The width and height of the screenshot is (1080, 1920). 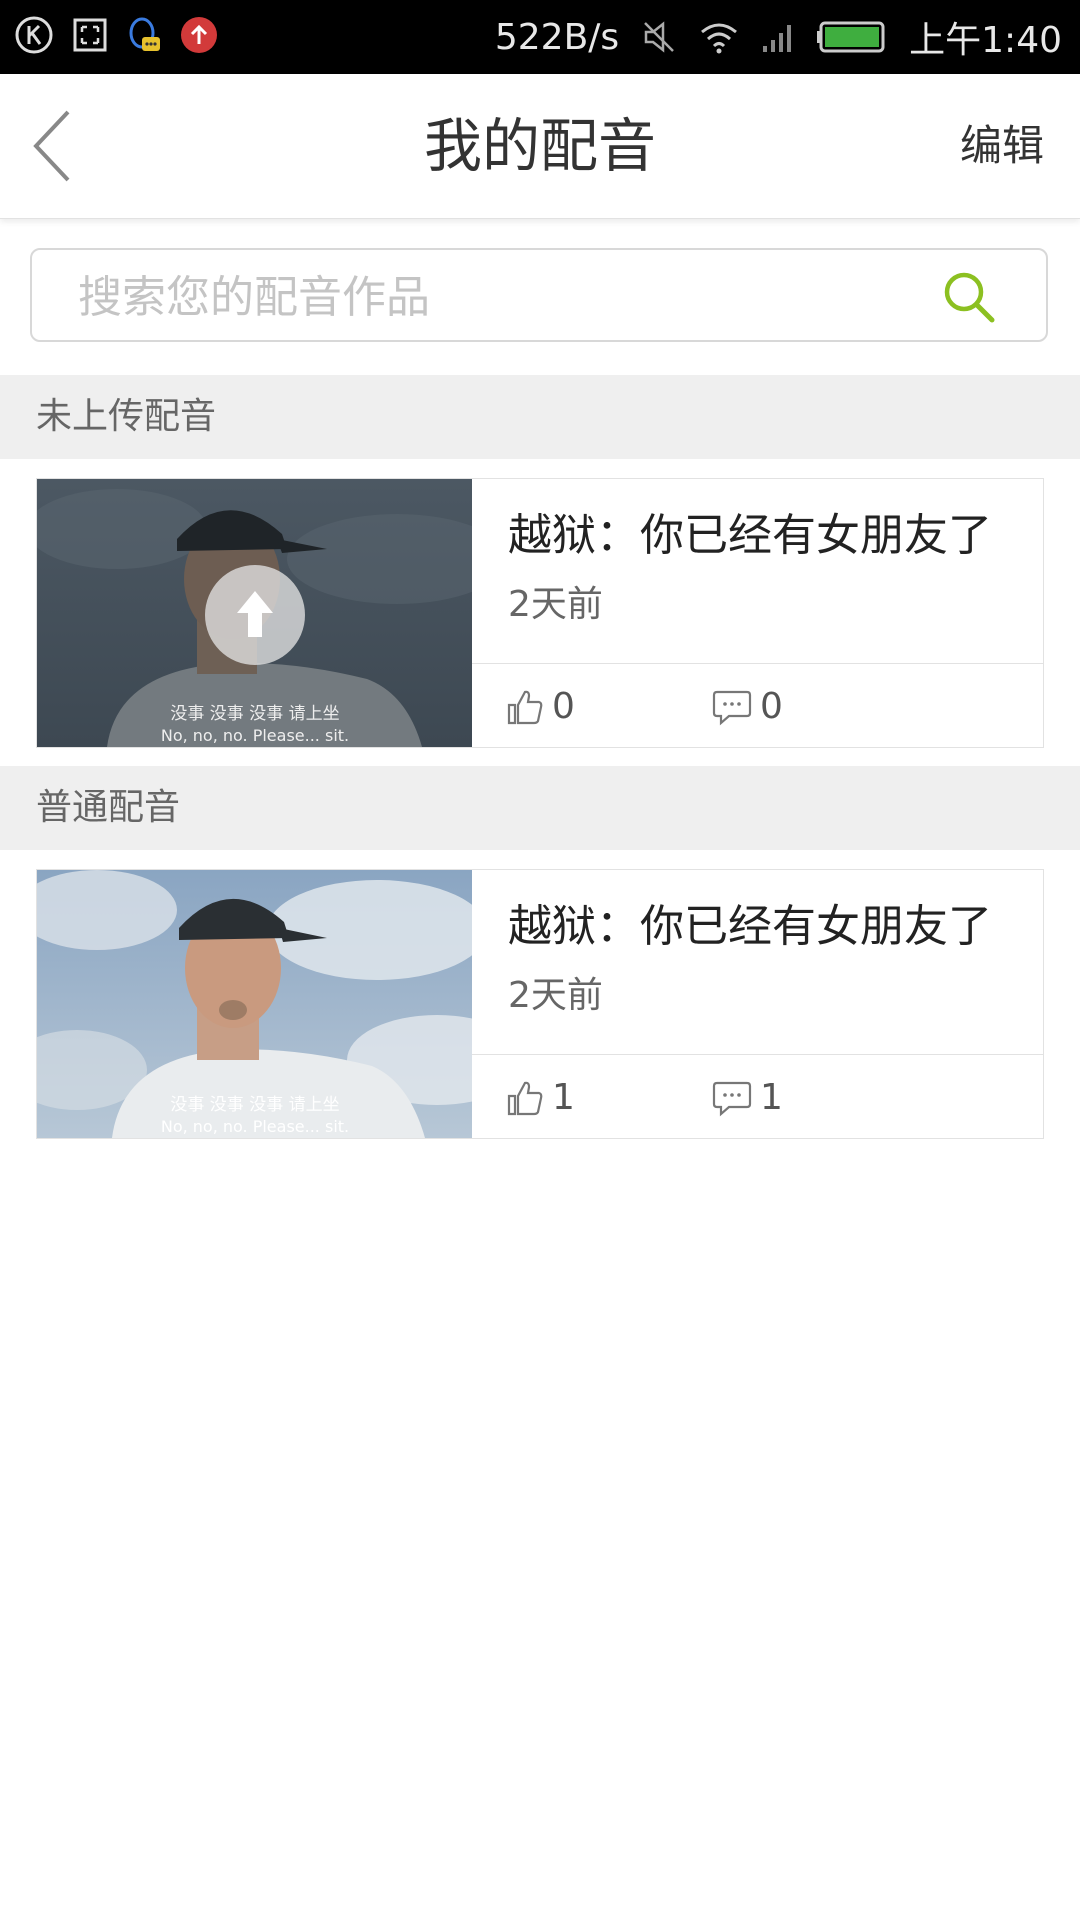 I want to click on app-bar: 我的配音 编辑, so click(x=540, y=146).